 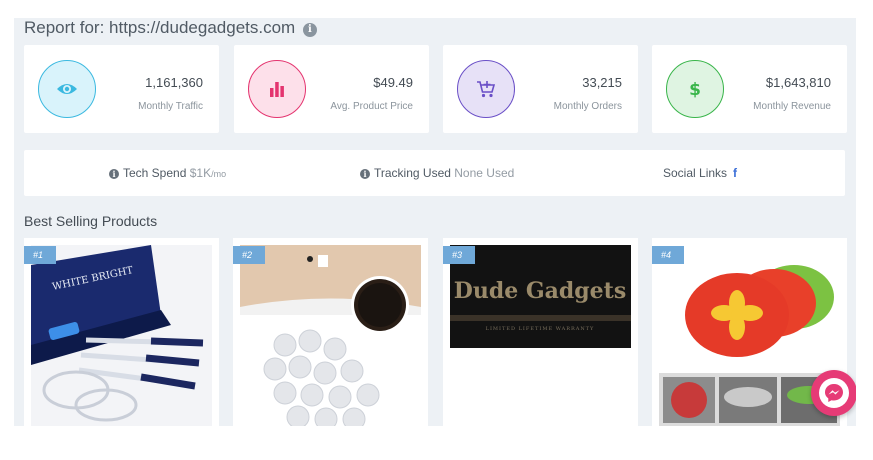 I want to click on product-image-charcoal-patches, so click(x=330, y=335).